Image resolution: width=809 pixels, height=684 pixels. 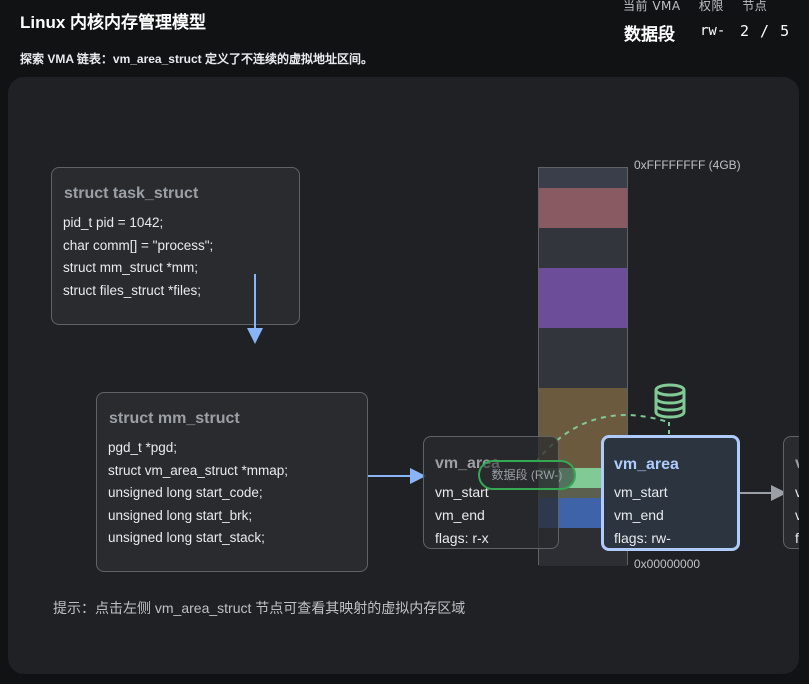 I want to click on status-label-permission: 权限, so click(x=711, y=6).